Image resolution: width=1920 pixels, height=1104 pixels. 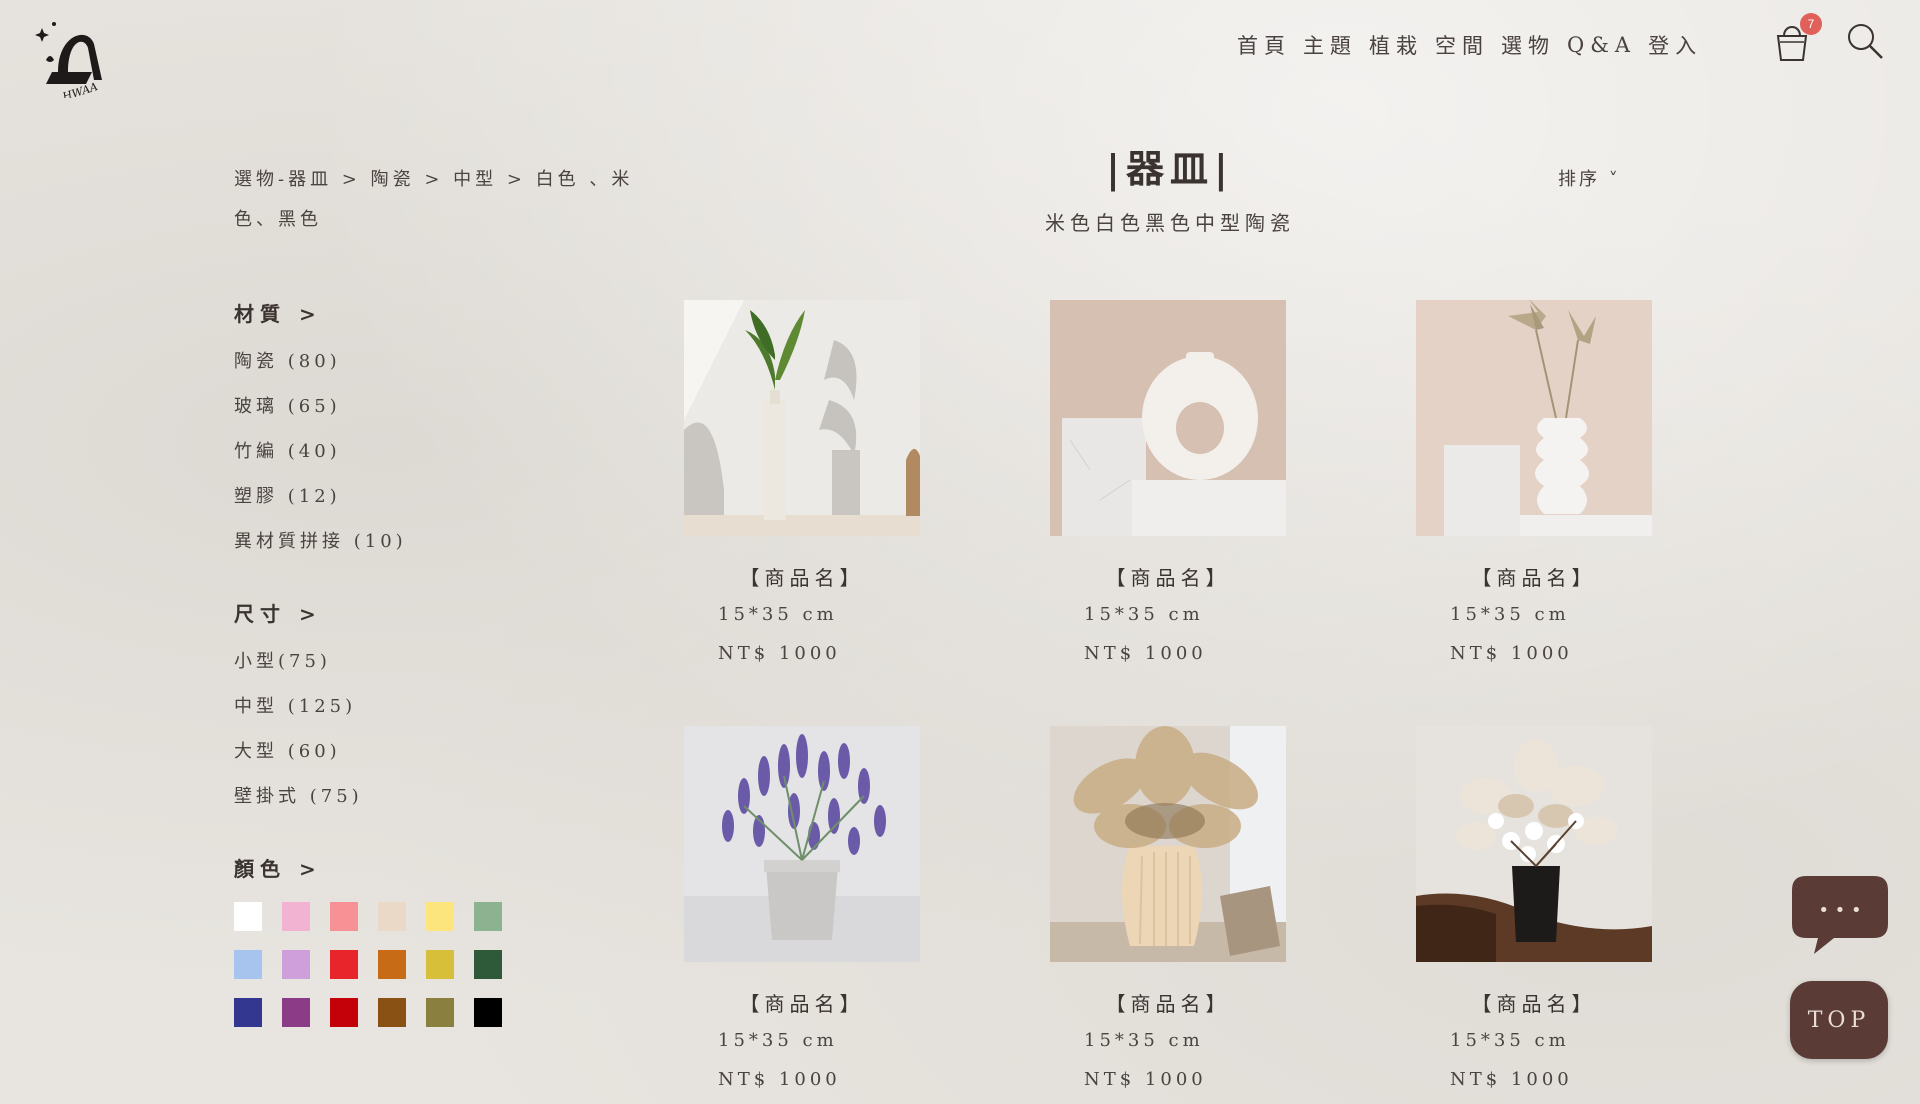 What do you see at coordinates (414, 406) in the screenshot?
I see `filter-item: 玻璃 (65)` at bounding box center [414, 406].